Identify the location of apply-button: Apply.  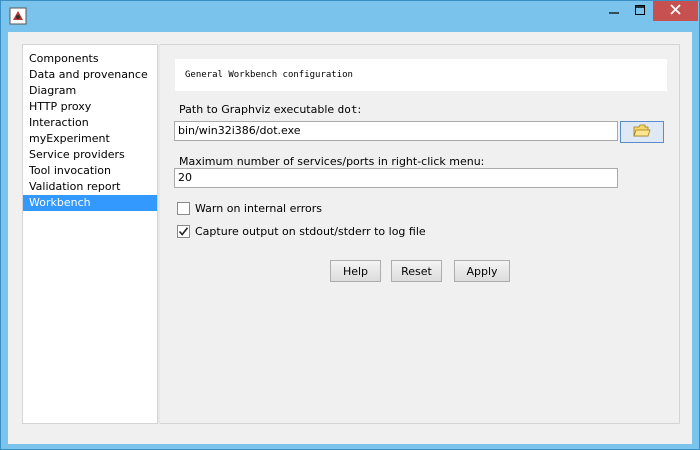
(482, 271).